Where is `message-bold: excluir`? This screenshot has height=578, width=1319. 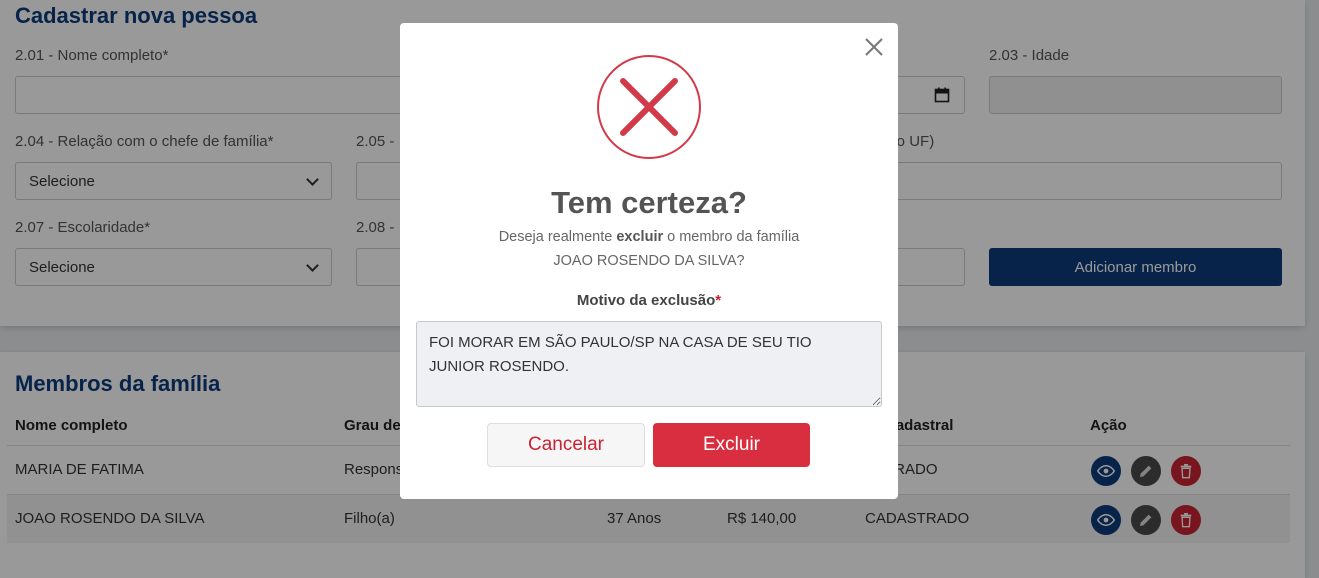
message-bold: excluir is located at coordinates (640, 237).